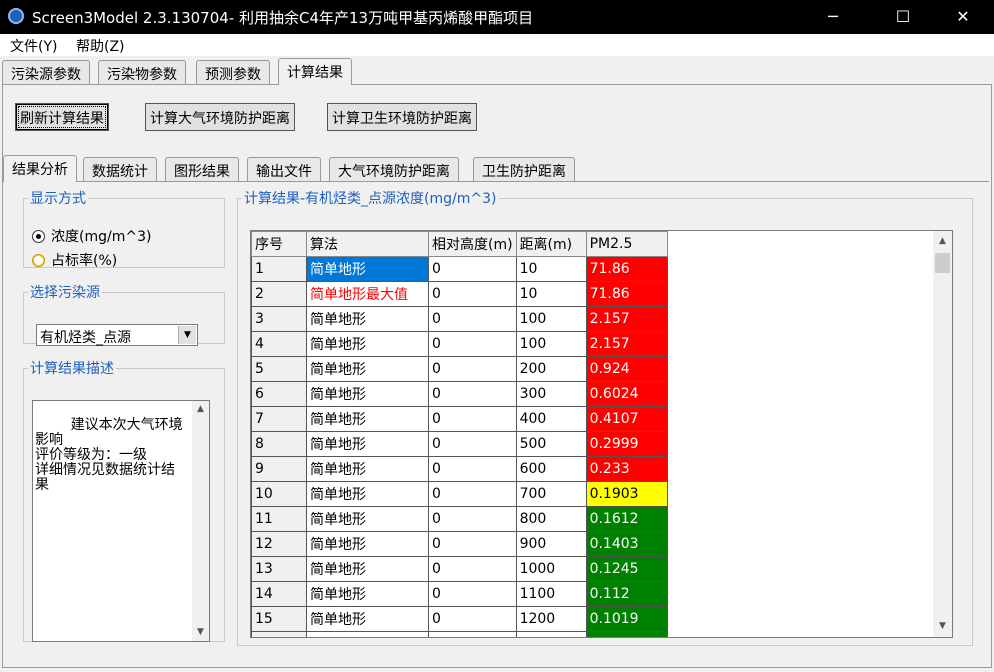 This screenshot has height=672, width=994. I want to click on table-row: 8 简单地形 0 500 0.2999, so click(459, 444).